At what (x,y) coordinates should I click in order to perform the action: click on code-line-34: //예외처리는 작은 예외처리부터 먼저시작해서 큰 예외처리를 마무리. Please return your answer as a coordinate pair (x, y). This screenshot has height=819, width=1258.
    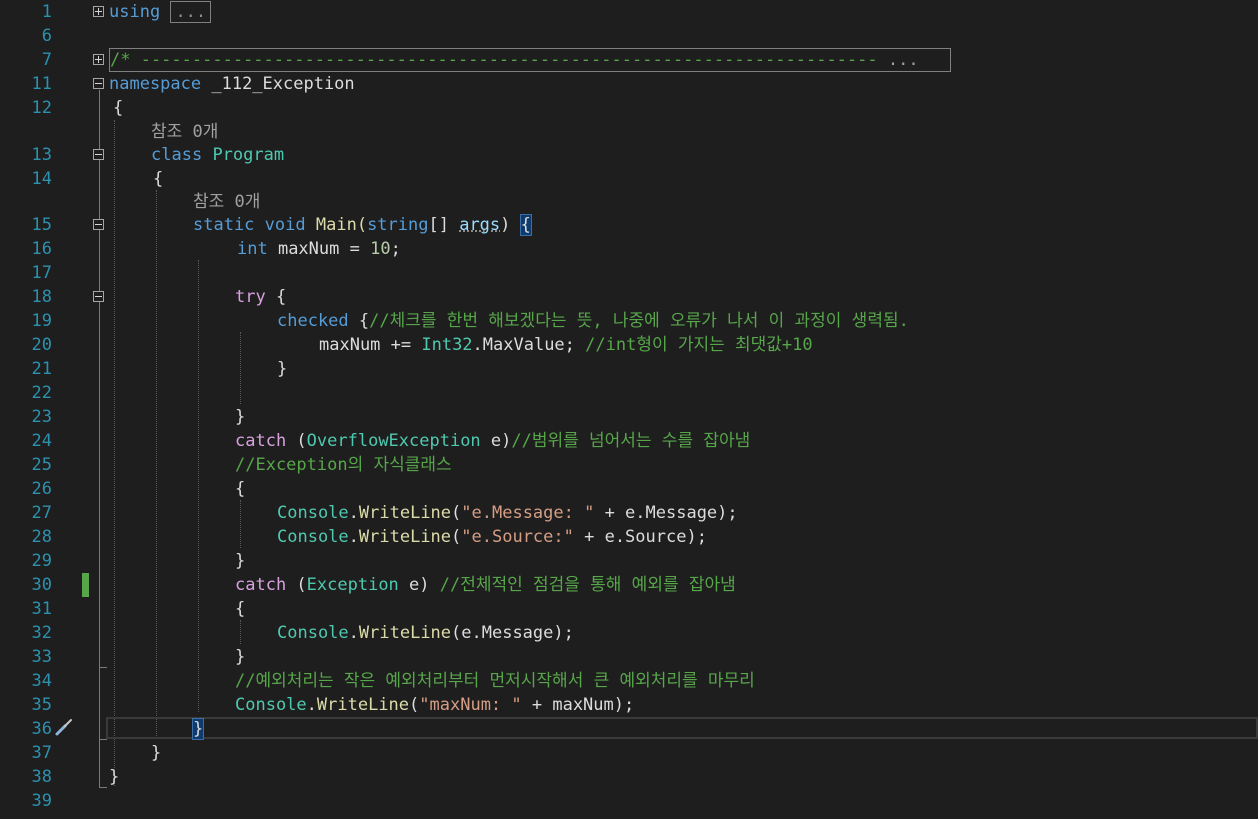
    Looking at the image, I should click on (495, 681).